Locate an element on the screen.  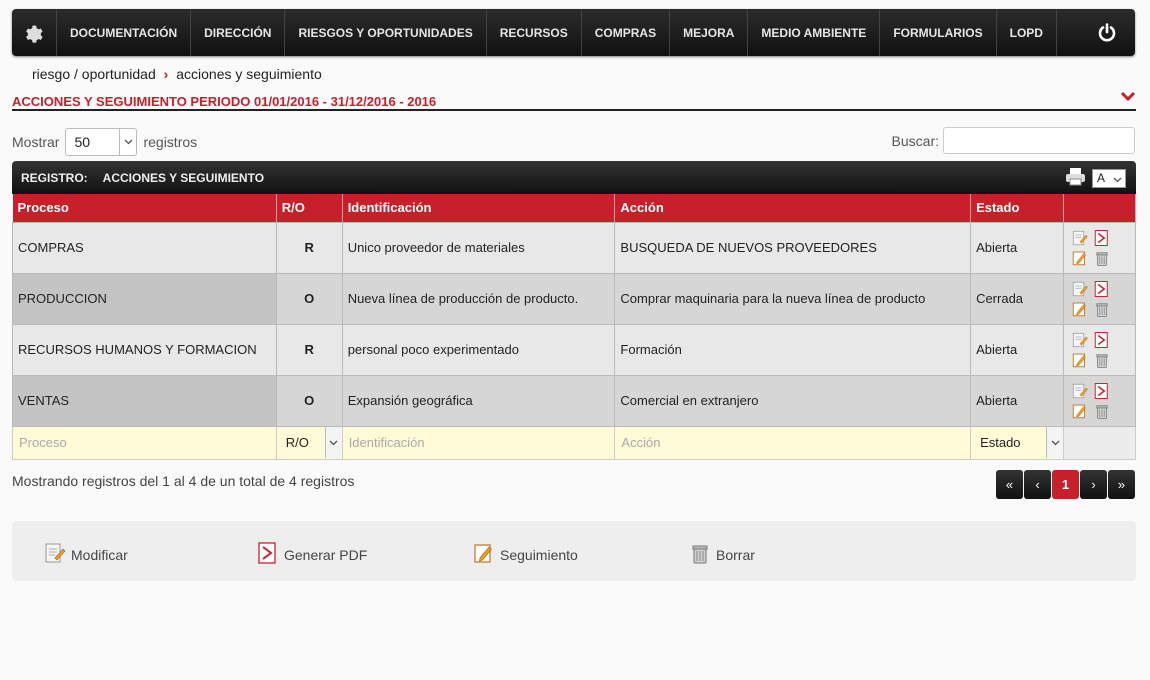
legend-seguimiento: Seguimiento is located at coordinates (525, 554).